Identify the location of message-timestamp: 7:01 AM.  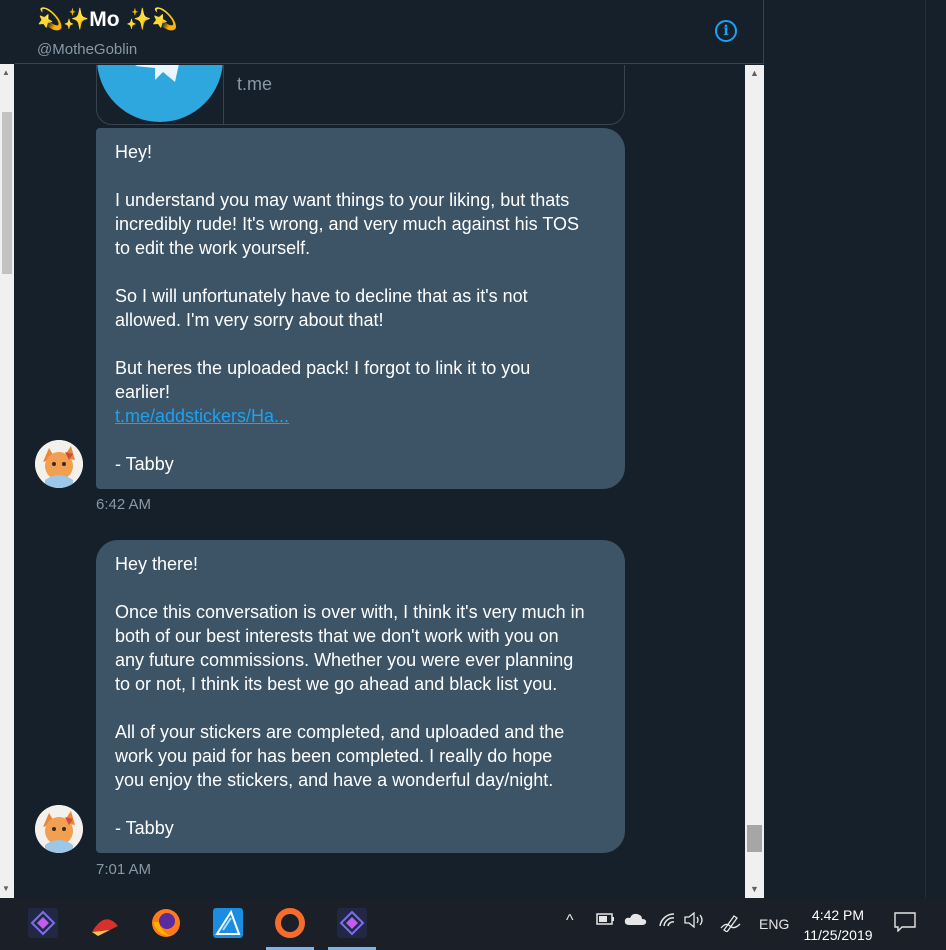
(124, 869).